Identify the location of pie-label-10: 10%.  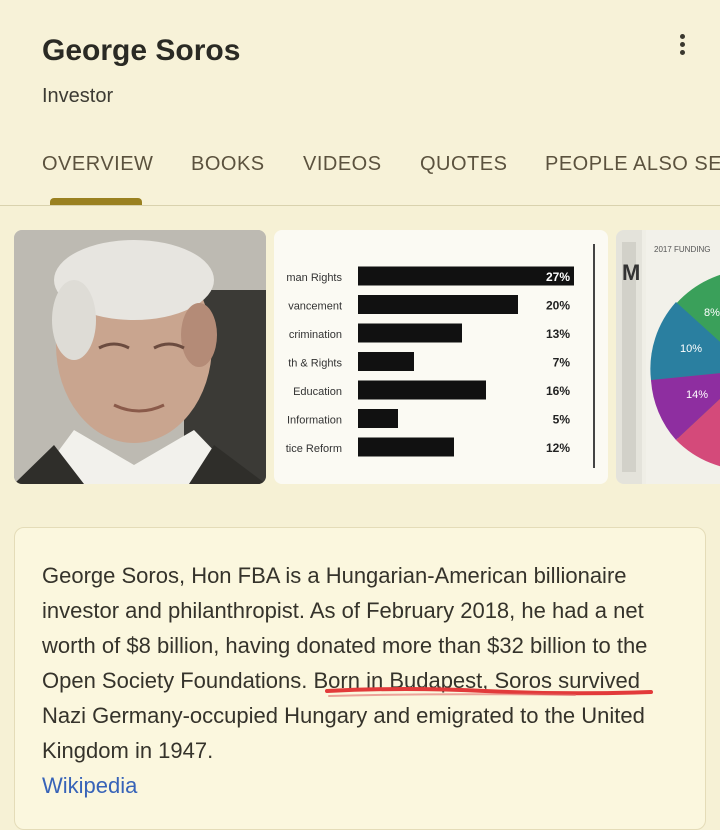
(691, 349).